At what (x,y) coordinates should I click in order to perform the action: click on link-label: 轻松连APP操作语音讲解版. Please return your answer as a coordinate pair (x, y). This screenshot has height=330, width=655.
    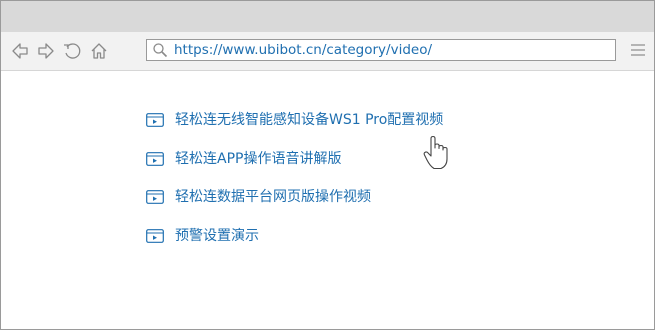
    Looking at the image, I should click on (258, 159).